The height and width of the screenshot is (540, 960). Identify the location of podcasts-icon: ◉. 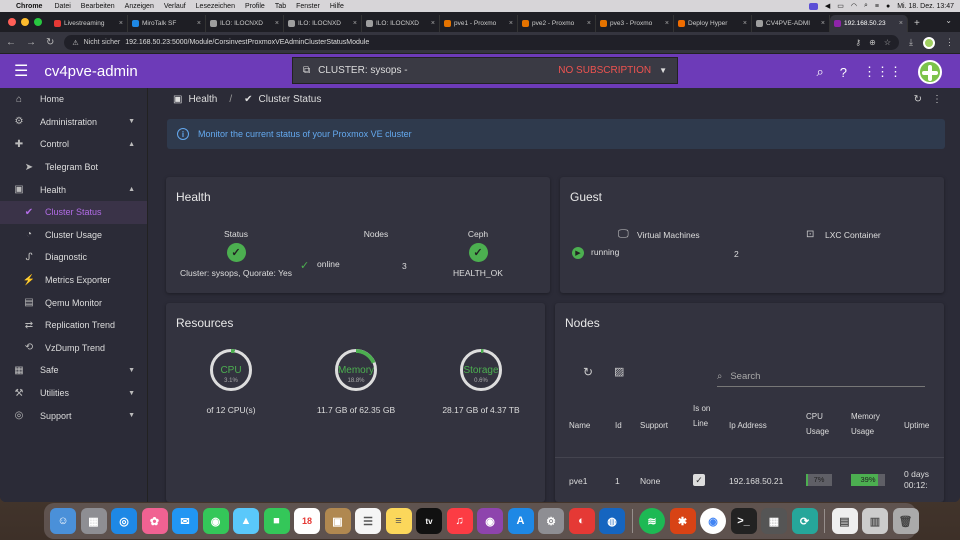
(490, 521).